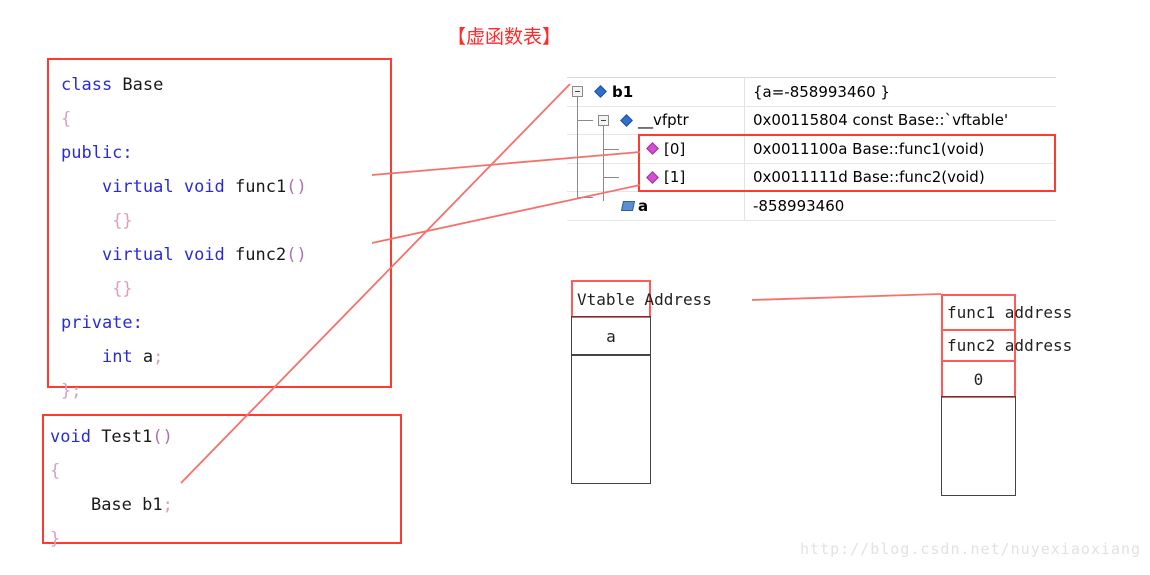 This screenshot has height=575, width=1150. Describe the element at coordinates (506, 214) in the screenshot. I see `connector-func2-to-vtable1` at that location.